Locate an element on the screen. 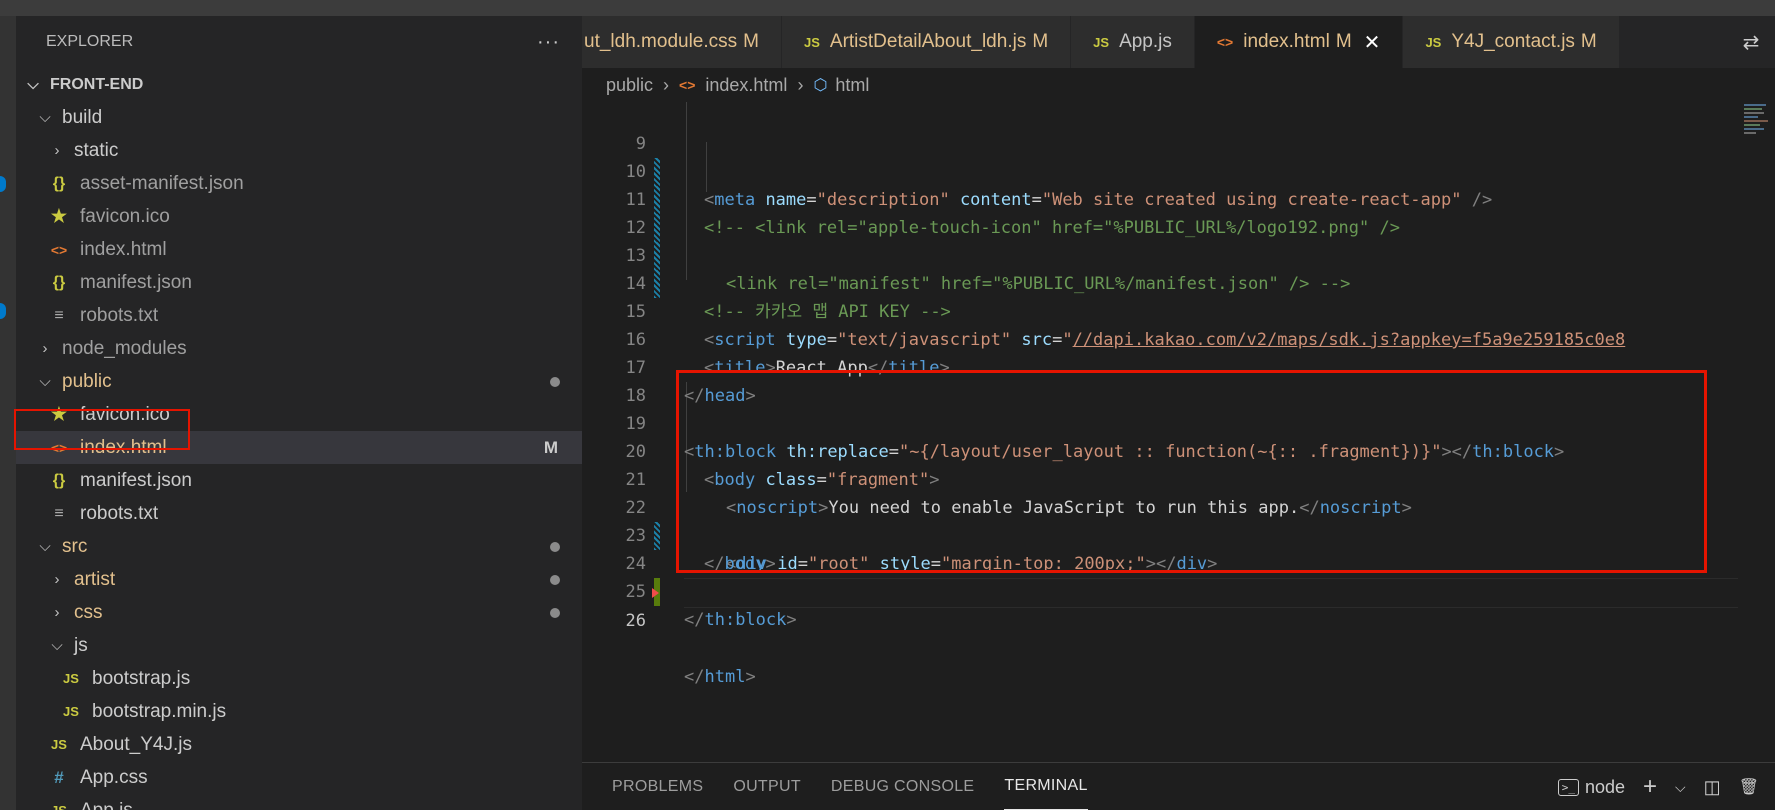 The image size is (1775, 810). tree-item-label: About_Y4J.js is located at coordinates (136, 744).